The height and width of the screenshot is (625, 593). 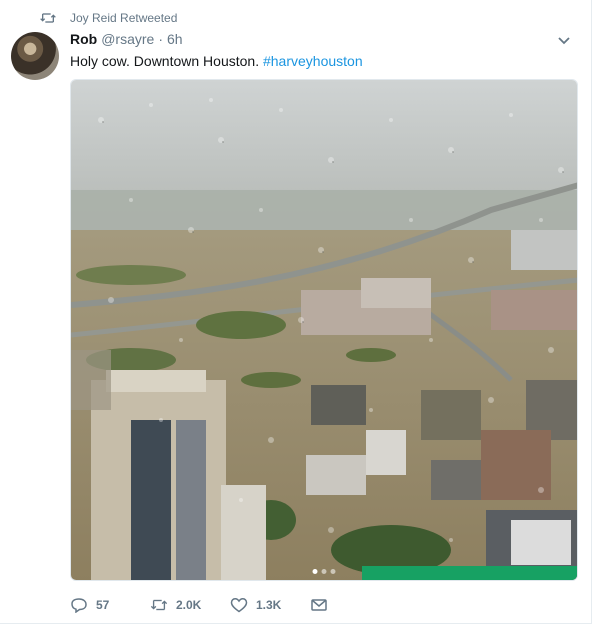 What do you see at coordinates (79, 605) in the screenshot?
I see `reply-icon` at bounding box center [79, 605].